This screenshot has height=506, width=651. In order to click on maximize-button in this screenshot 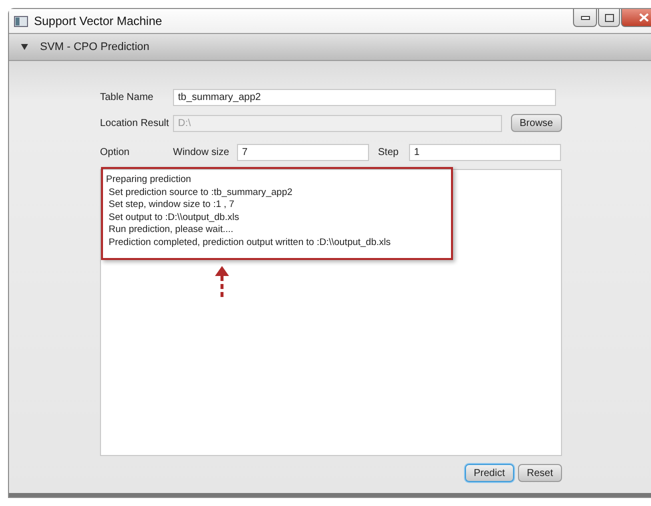, I will do `click(609, 18)`.